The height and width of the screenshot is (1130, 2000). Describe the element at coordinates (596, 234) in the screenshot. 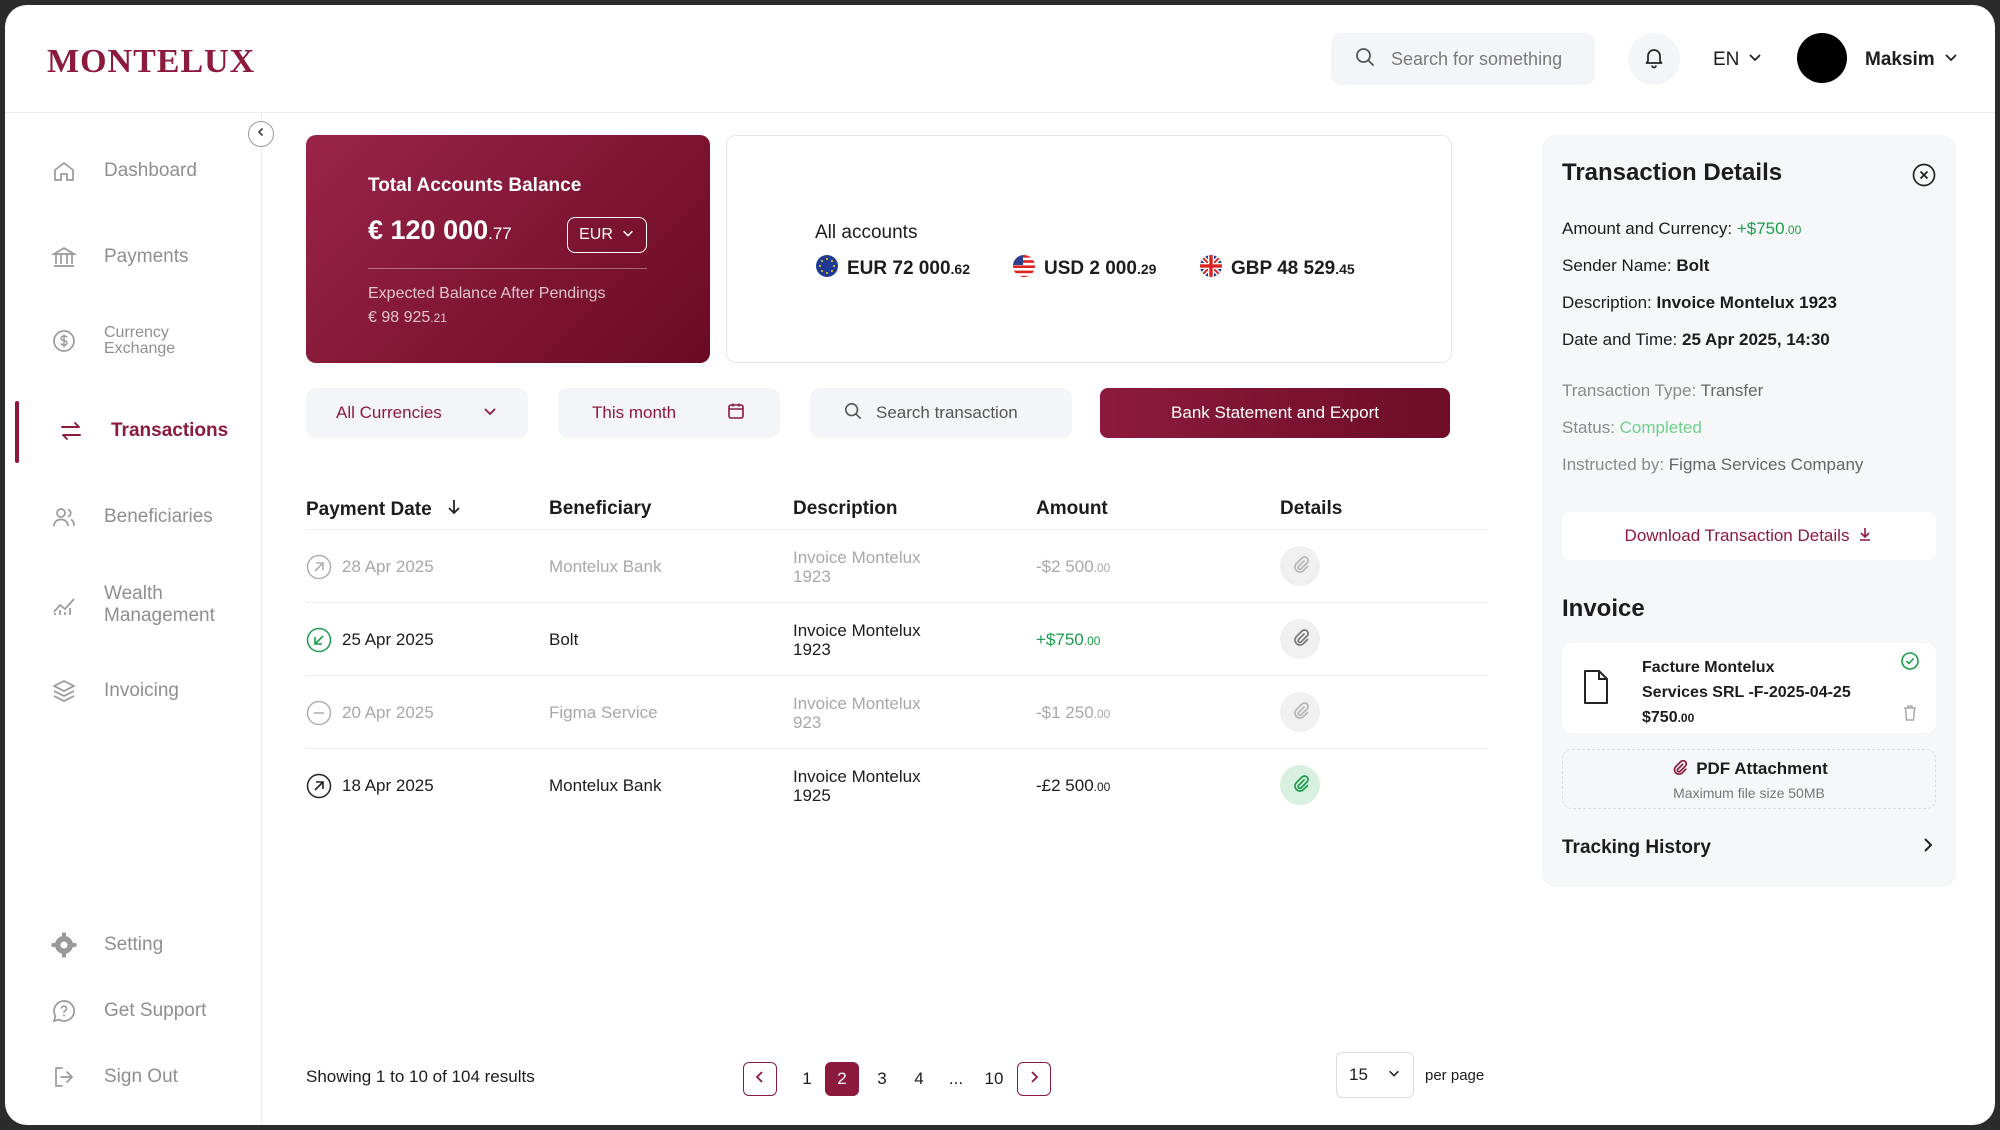

I see `currency-value: EUR` at that location.